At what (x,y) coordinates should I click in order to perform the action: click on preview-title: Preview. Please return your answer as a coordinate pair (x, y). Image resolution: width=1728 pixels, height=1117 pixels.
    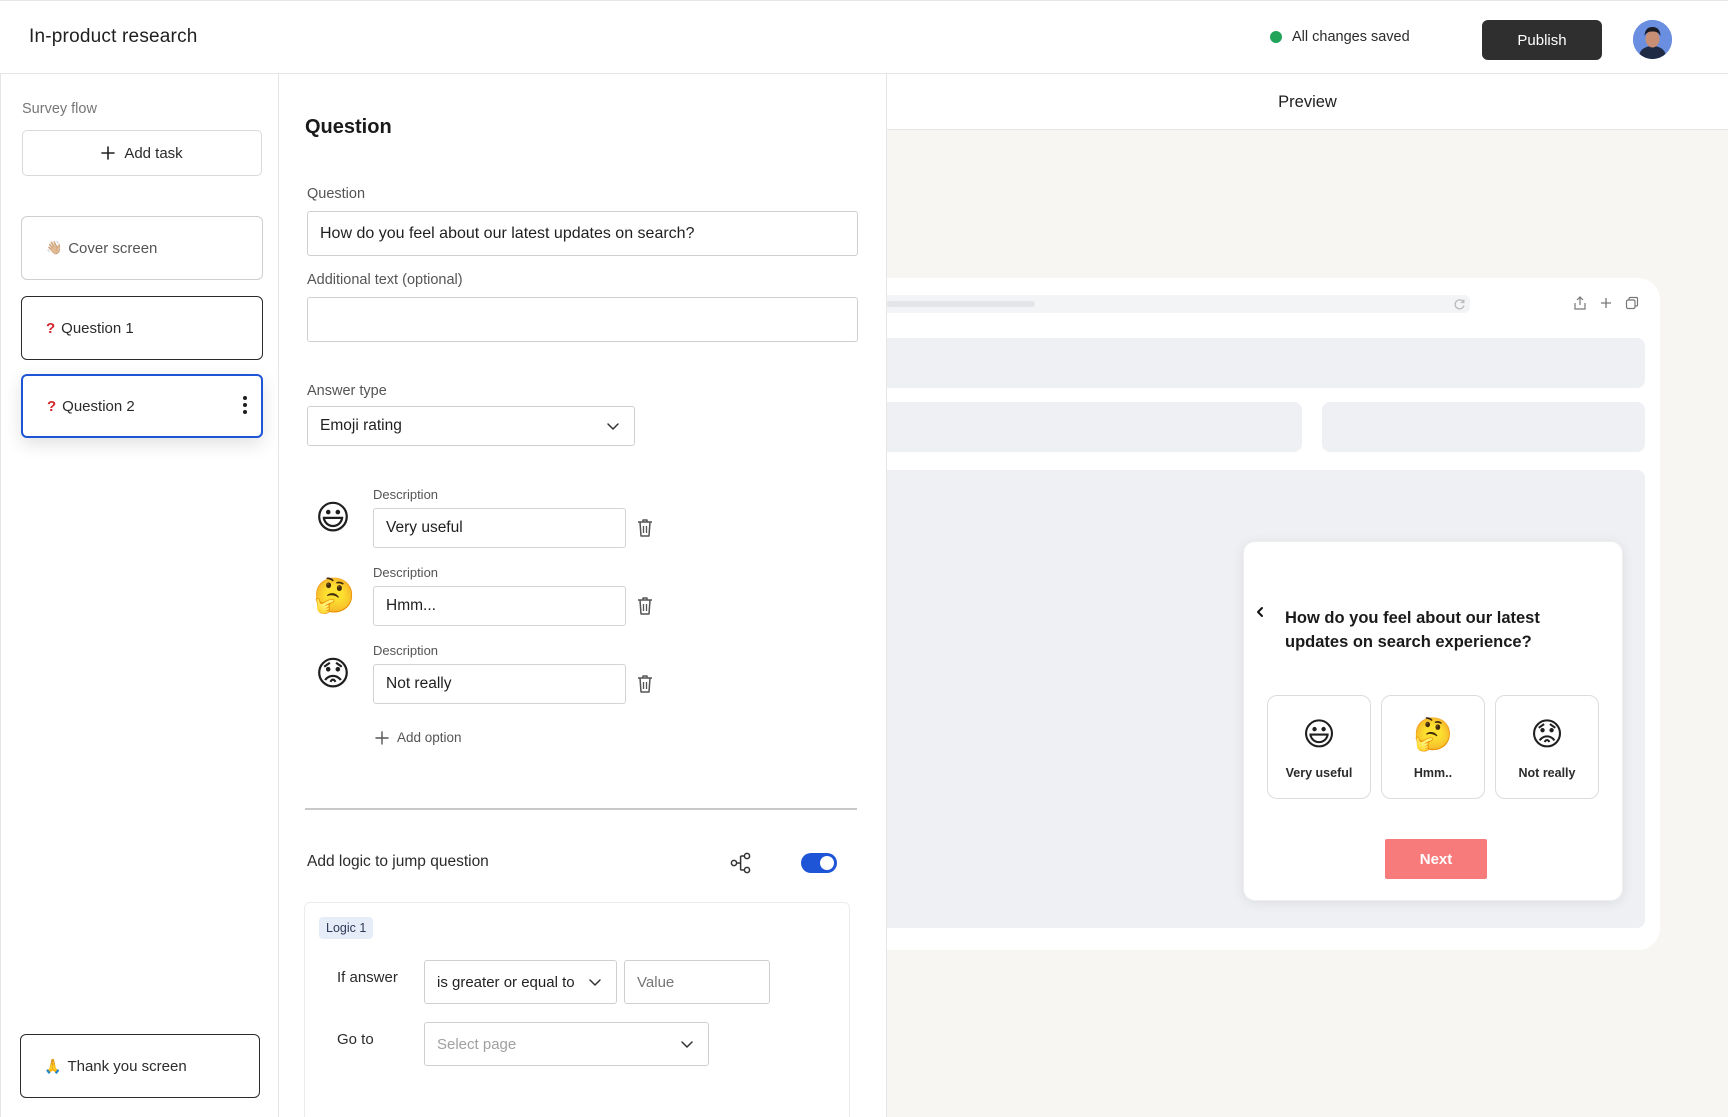
    Looking at the image, I should click on (1307, 102).